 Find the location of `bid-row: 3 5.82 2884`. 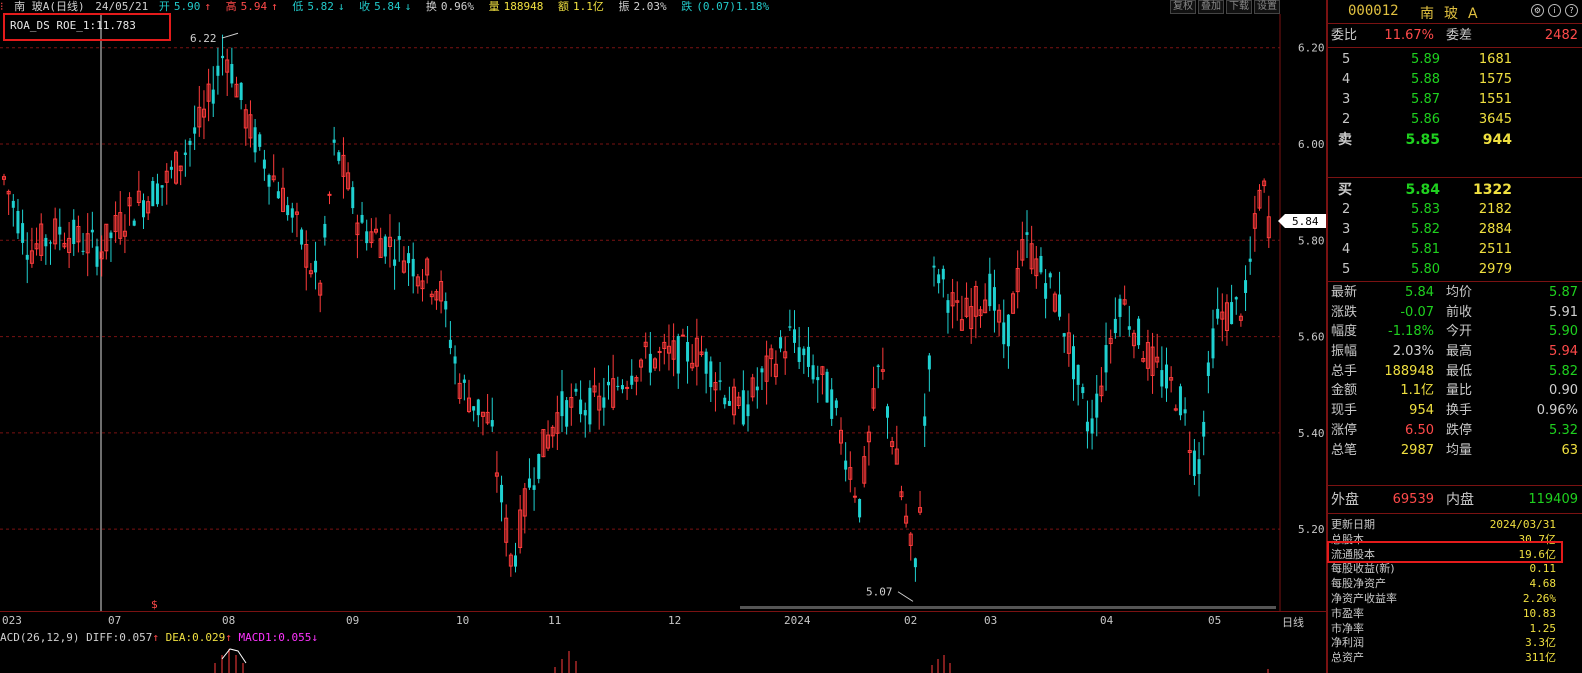

bid-row: 3 5.82 2884 is located at coordinates (1455, 230).